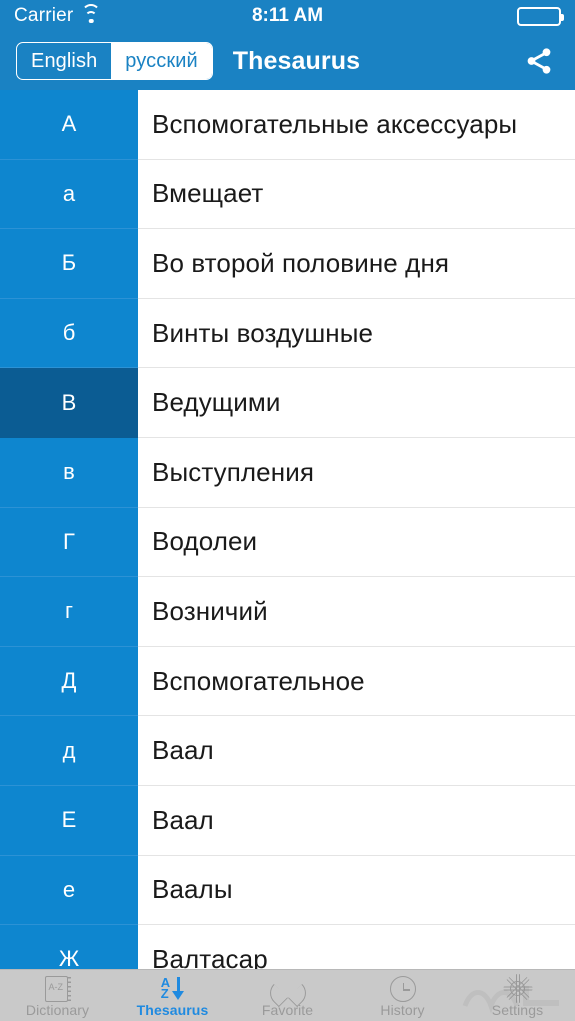 This screenshot has width=575, height=1021. Describe the element at coordinates (64, 61) in the screenshot. I see `segment-english: English` at that location.